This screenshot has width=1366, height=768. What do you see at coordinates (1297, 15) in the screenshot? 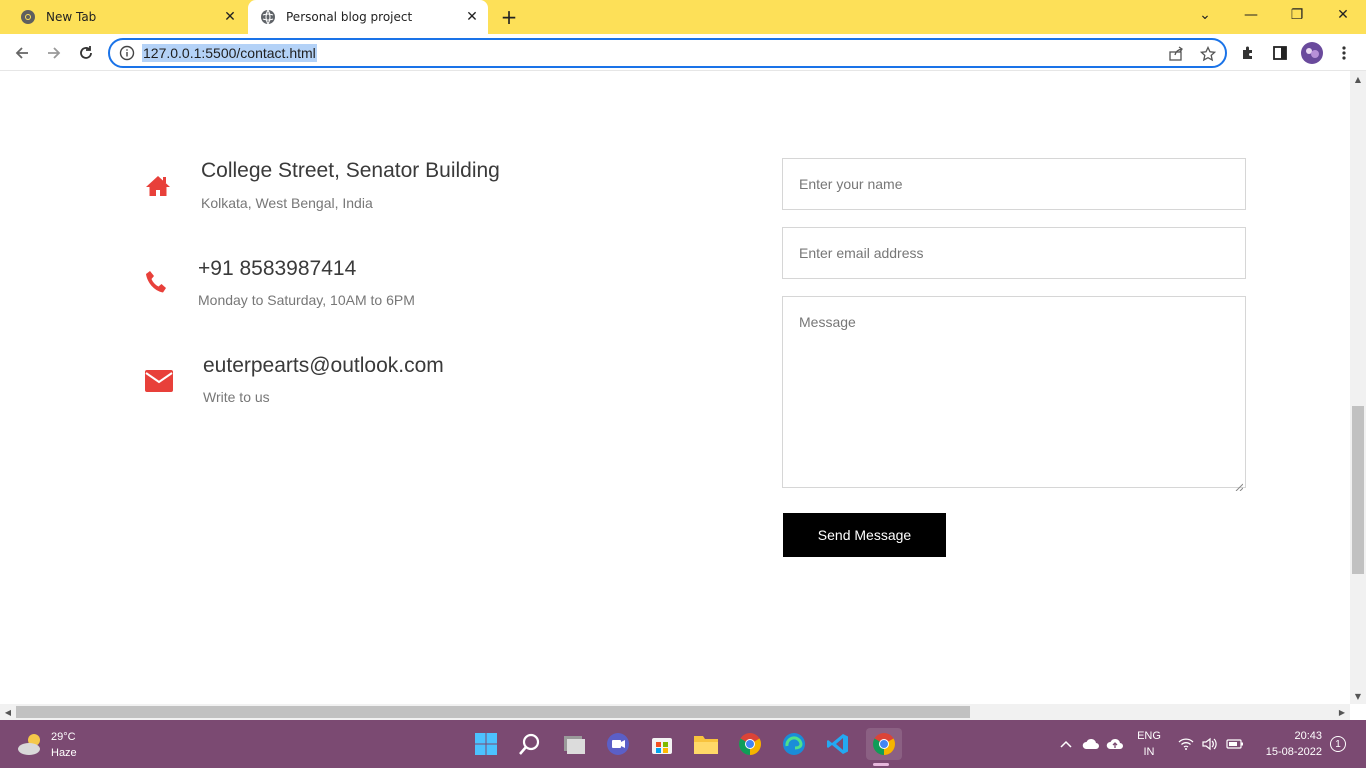
I see `restore-button: ❐` at bounding box center [1297, 15].